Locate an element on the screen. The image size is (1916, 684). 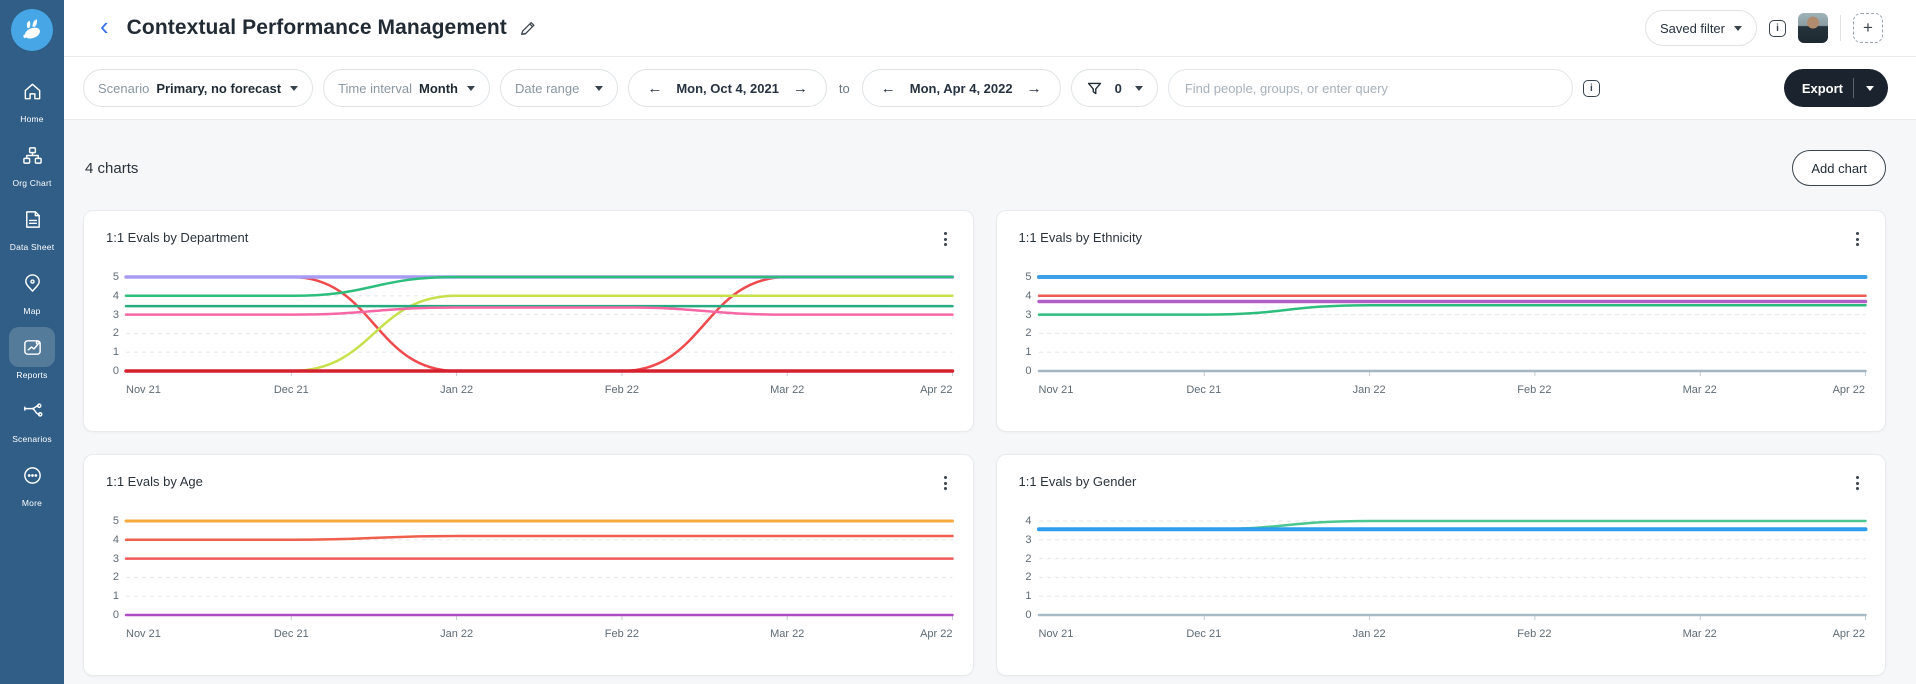
export-button: Export is located at coordinates (1835, 88).